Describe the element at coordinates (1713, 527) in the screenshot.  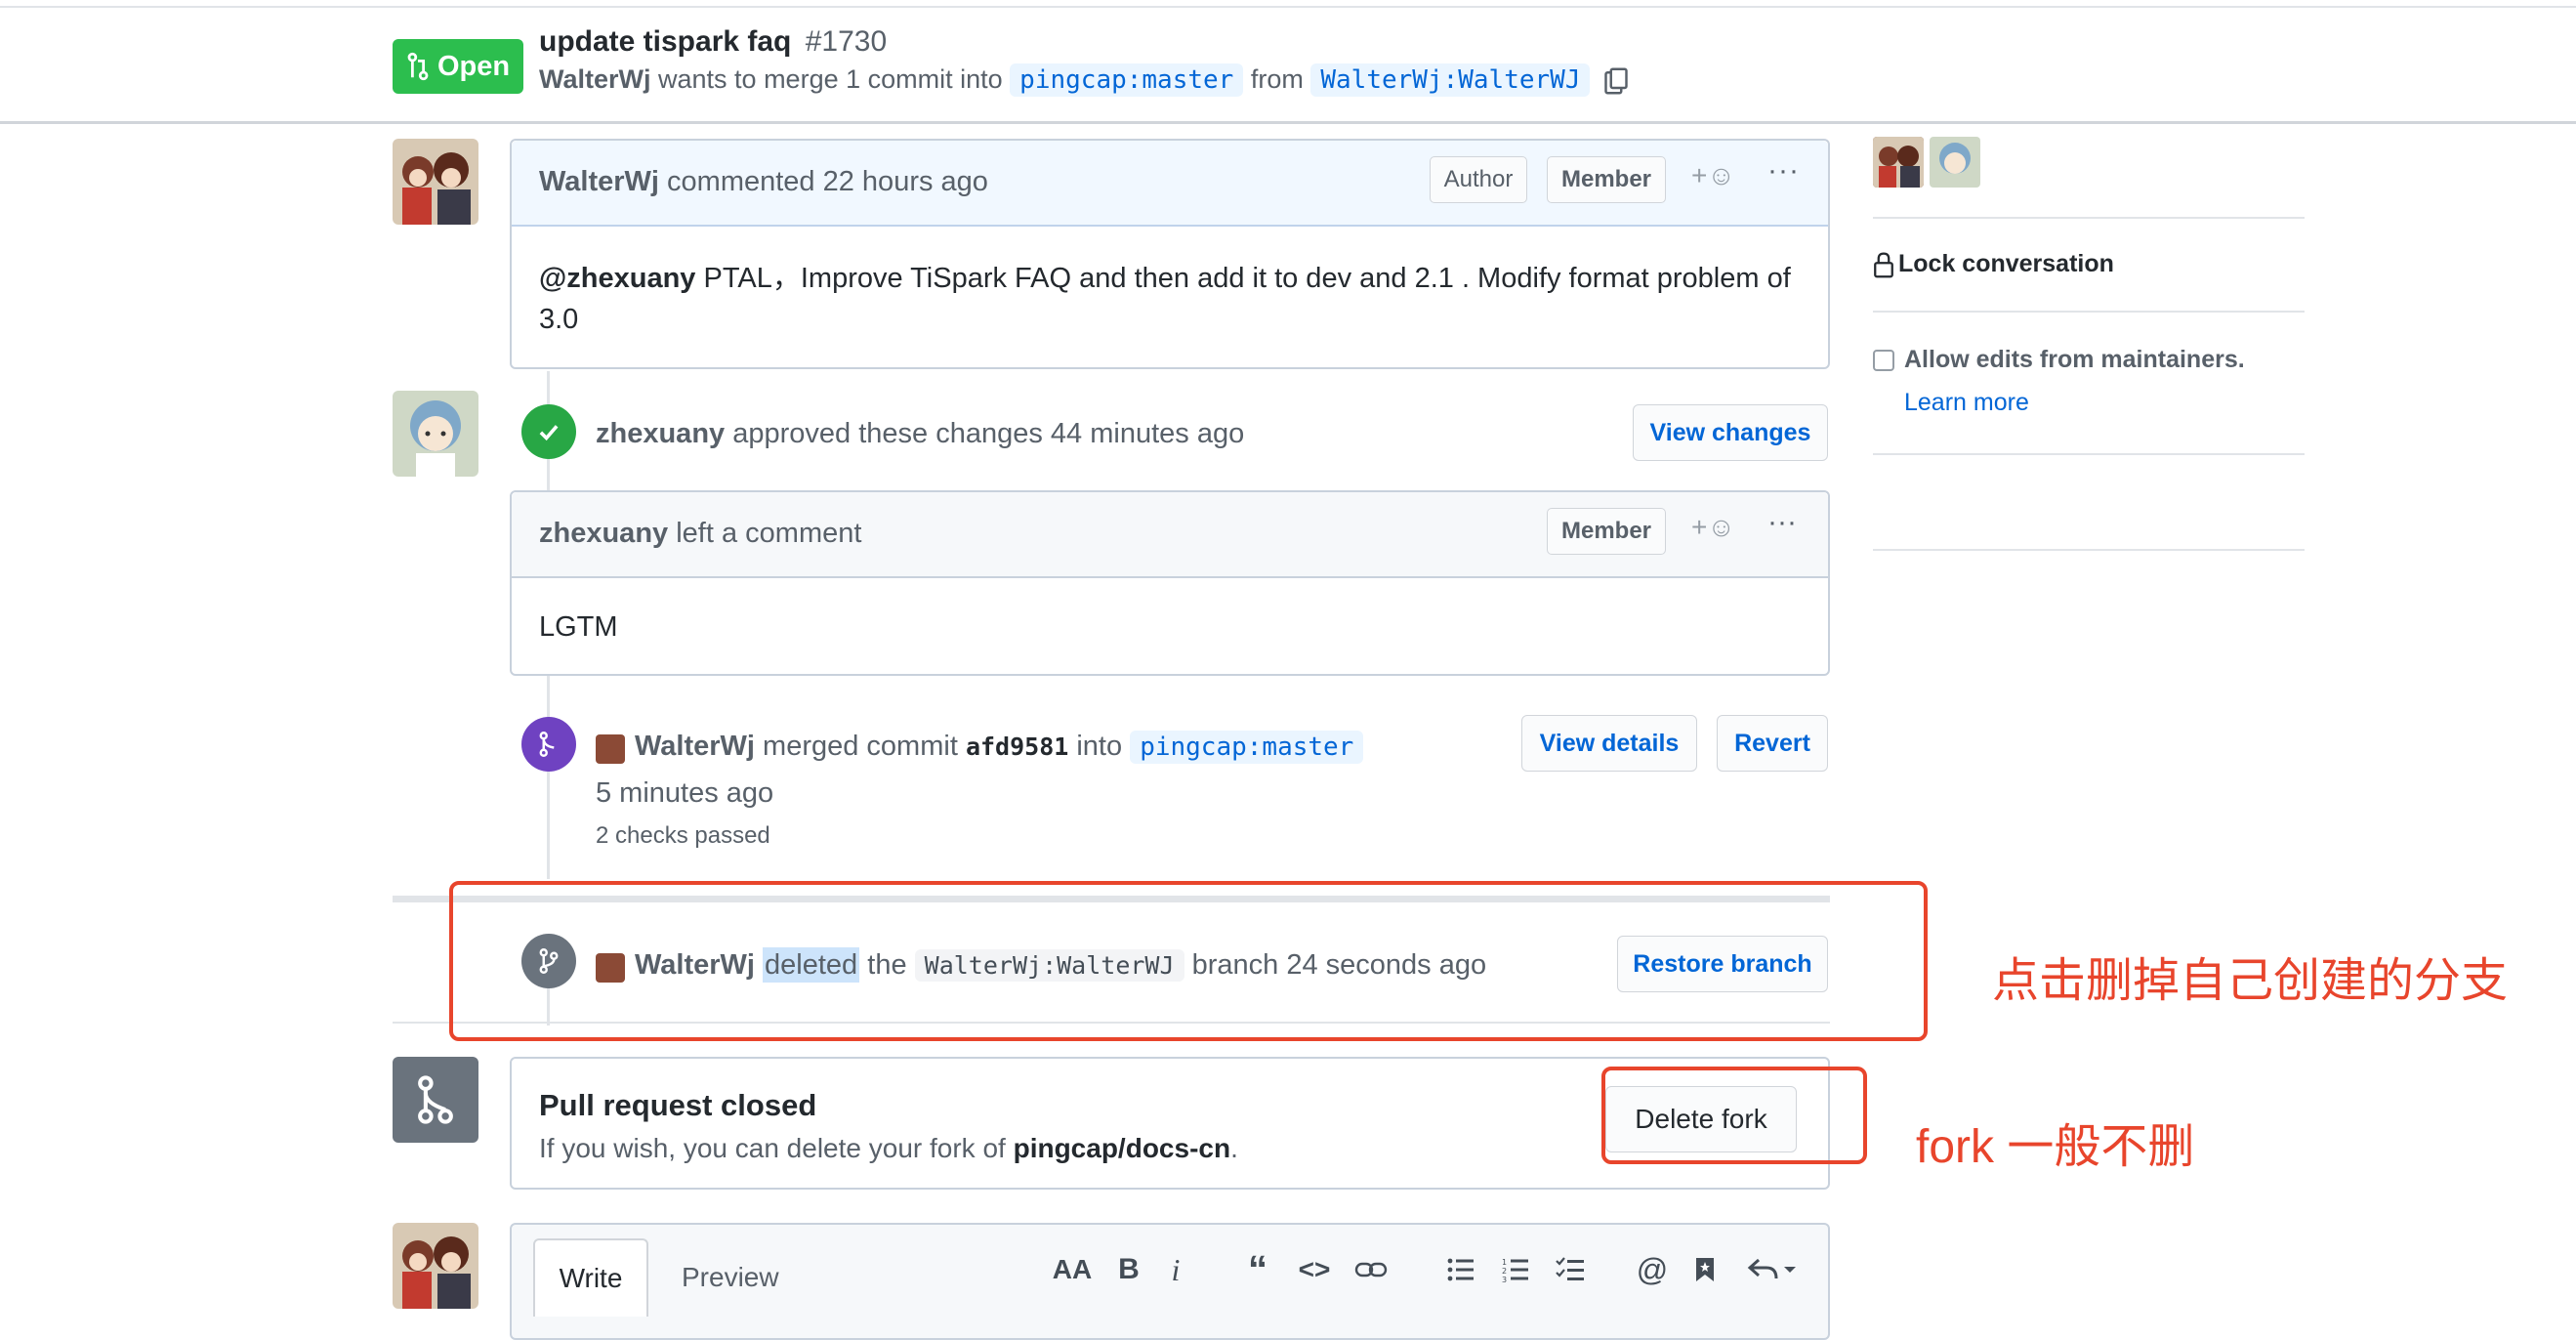
I see `add-reaction-icon-2: +☺` at that location.